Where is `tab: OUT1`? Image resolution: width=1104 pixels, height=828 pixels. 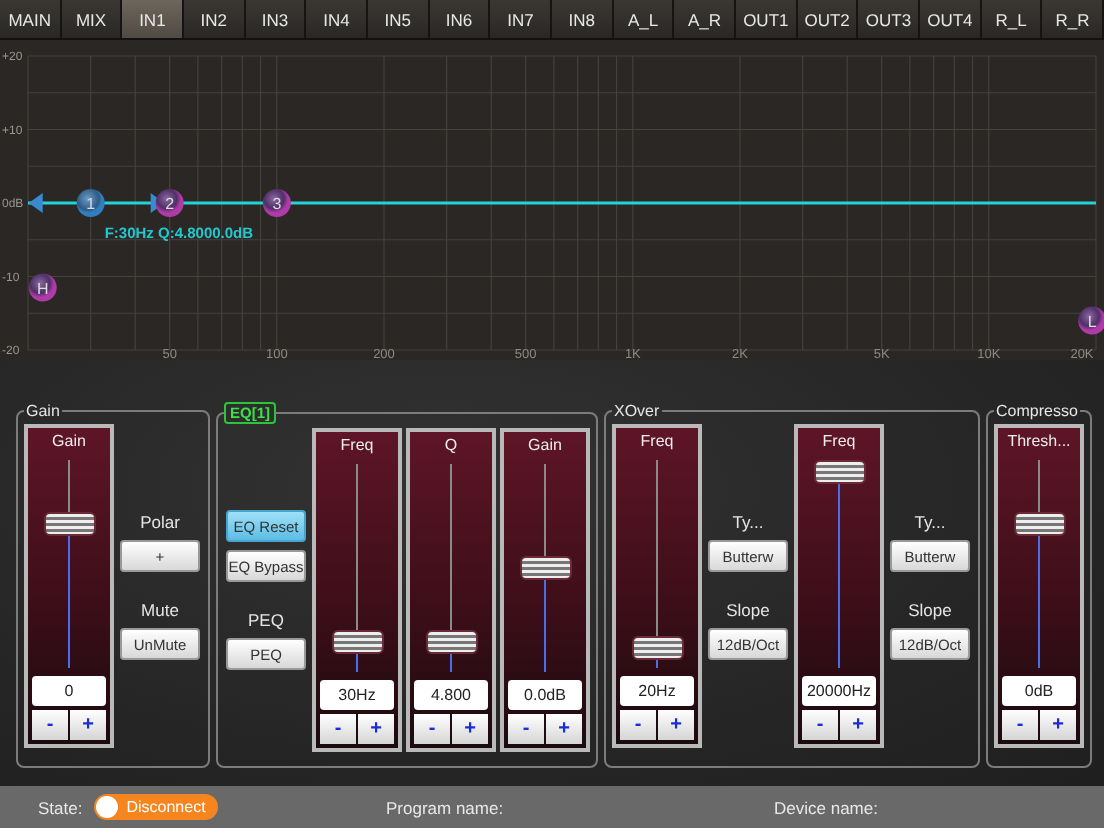
tab: OUT1 is located at coordinates (767, 19).